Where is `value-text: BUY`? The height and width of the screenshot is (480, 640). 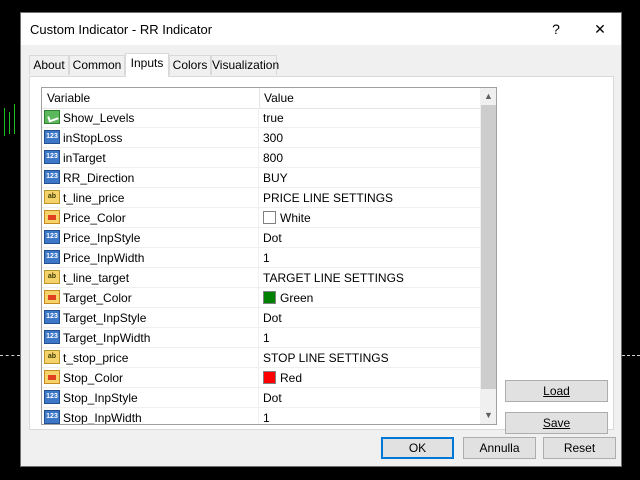 value-text: BUY is located at coordinates (275, 178).